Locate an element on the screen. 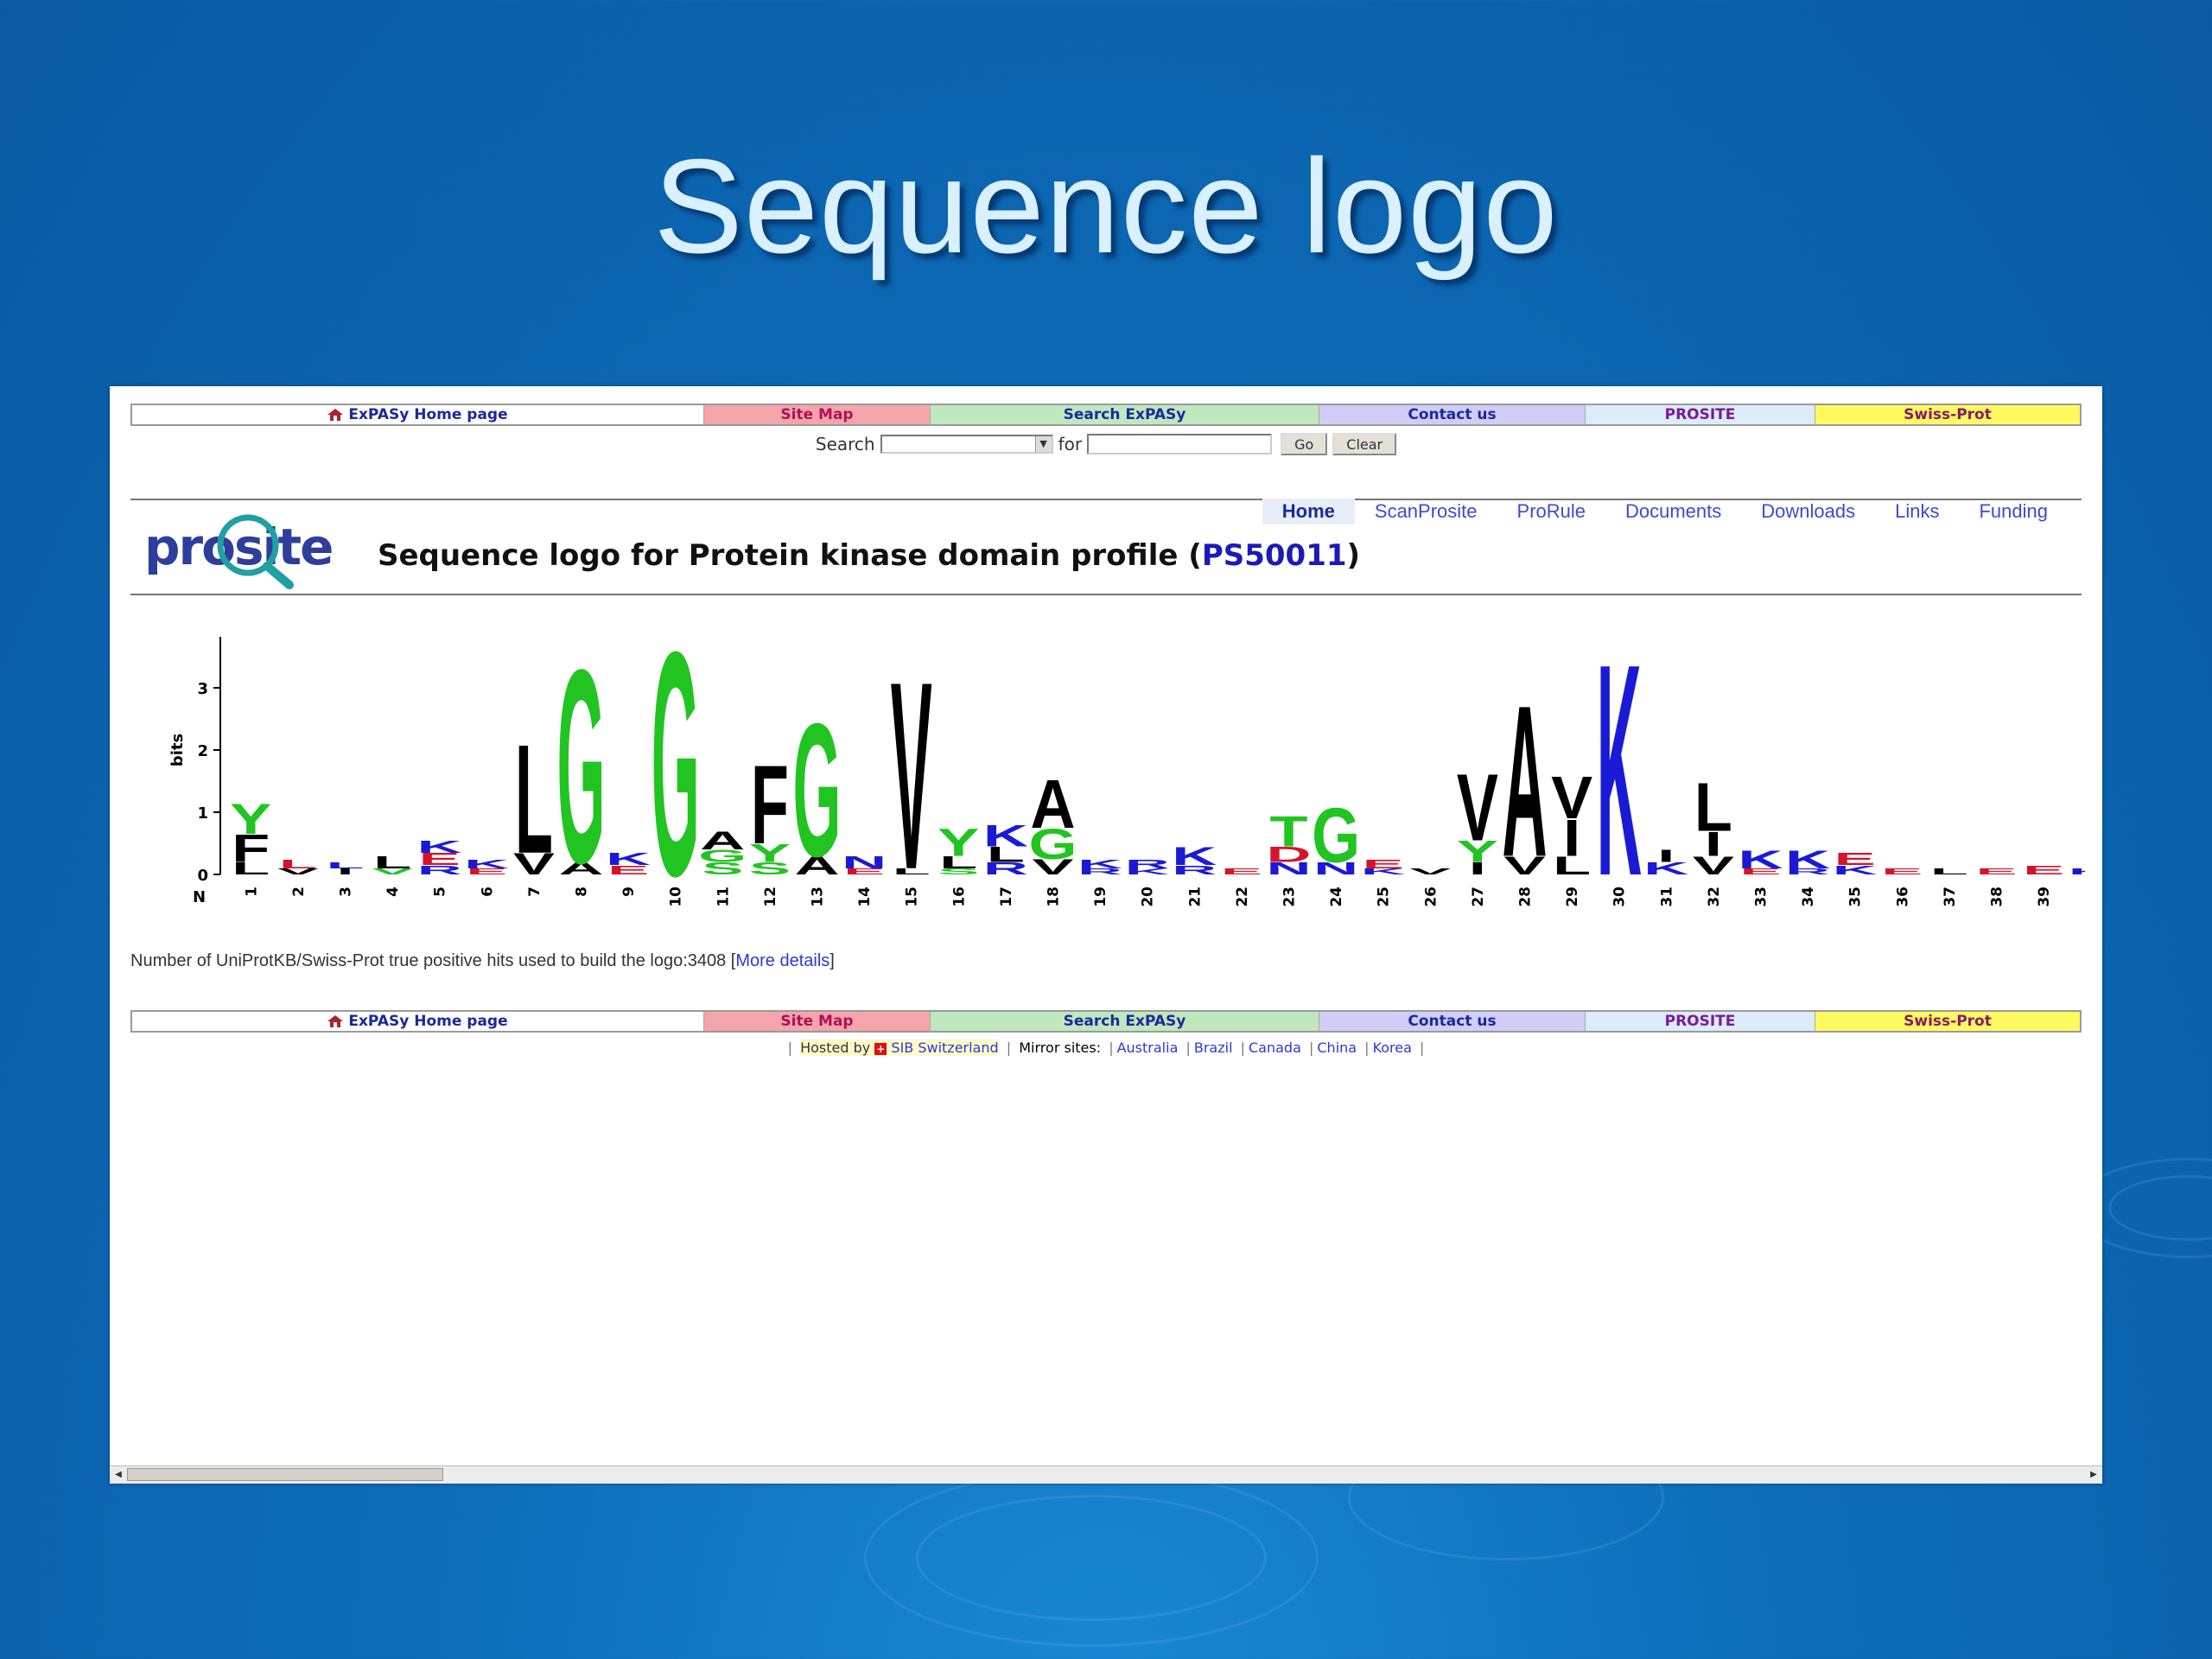 Image resolution: width=2212 pixels, height=1659 pixels. slide-title: Sequence logo is located at coordinates (1106, 206).